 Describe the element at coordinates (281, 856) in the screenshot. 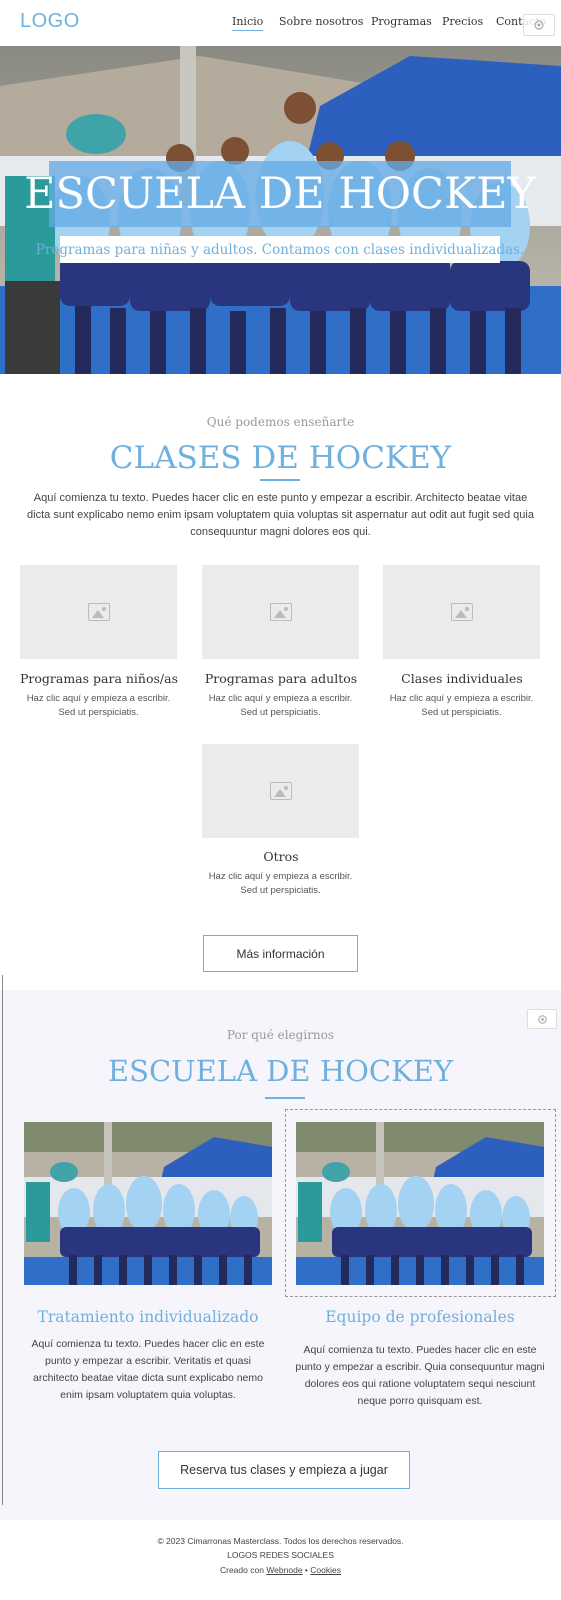

I see `card-title: Otros` at that location.